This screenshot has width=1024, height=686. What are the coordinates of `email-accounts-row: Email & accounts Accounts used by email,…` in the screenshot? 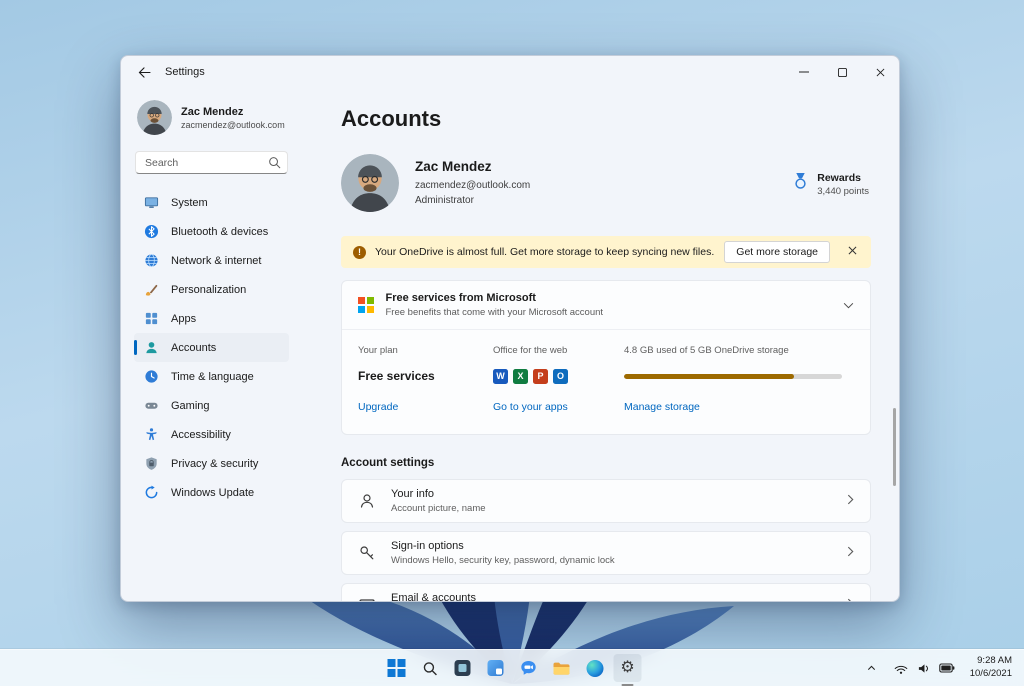 It's located at (606, 592).